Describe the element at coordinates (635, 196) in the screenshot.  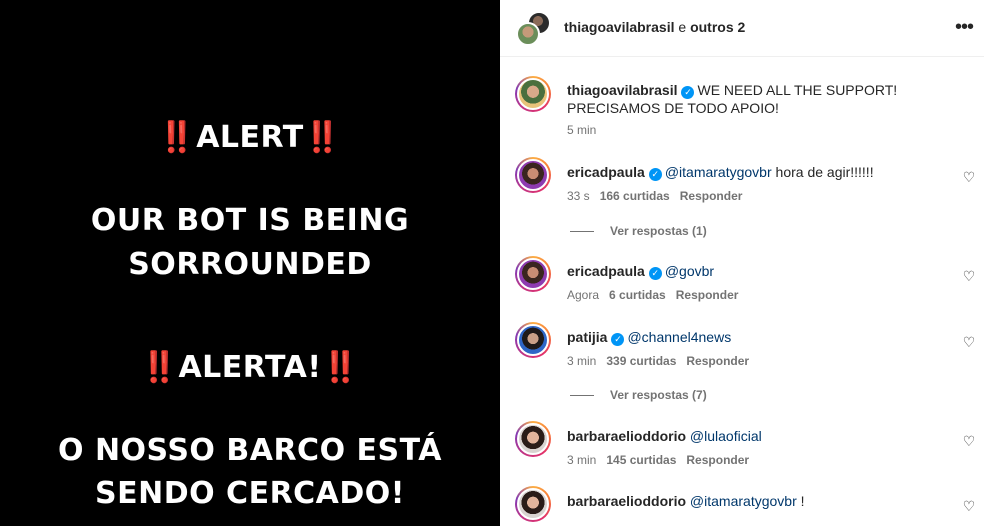
I see `comment-likes: 166 curtidas` at that location.